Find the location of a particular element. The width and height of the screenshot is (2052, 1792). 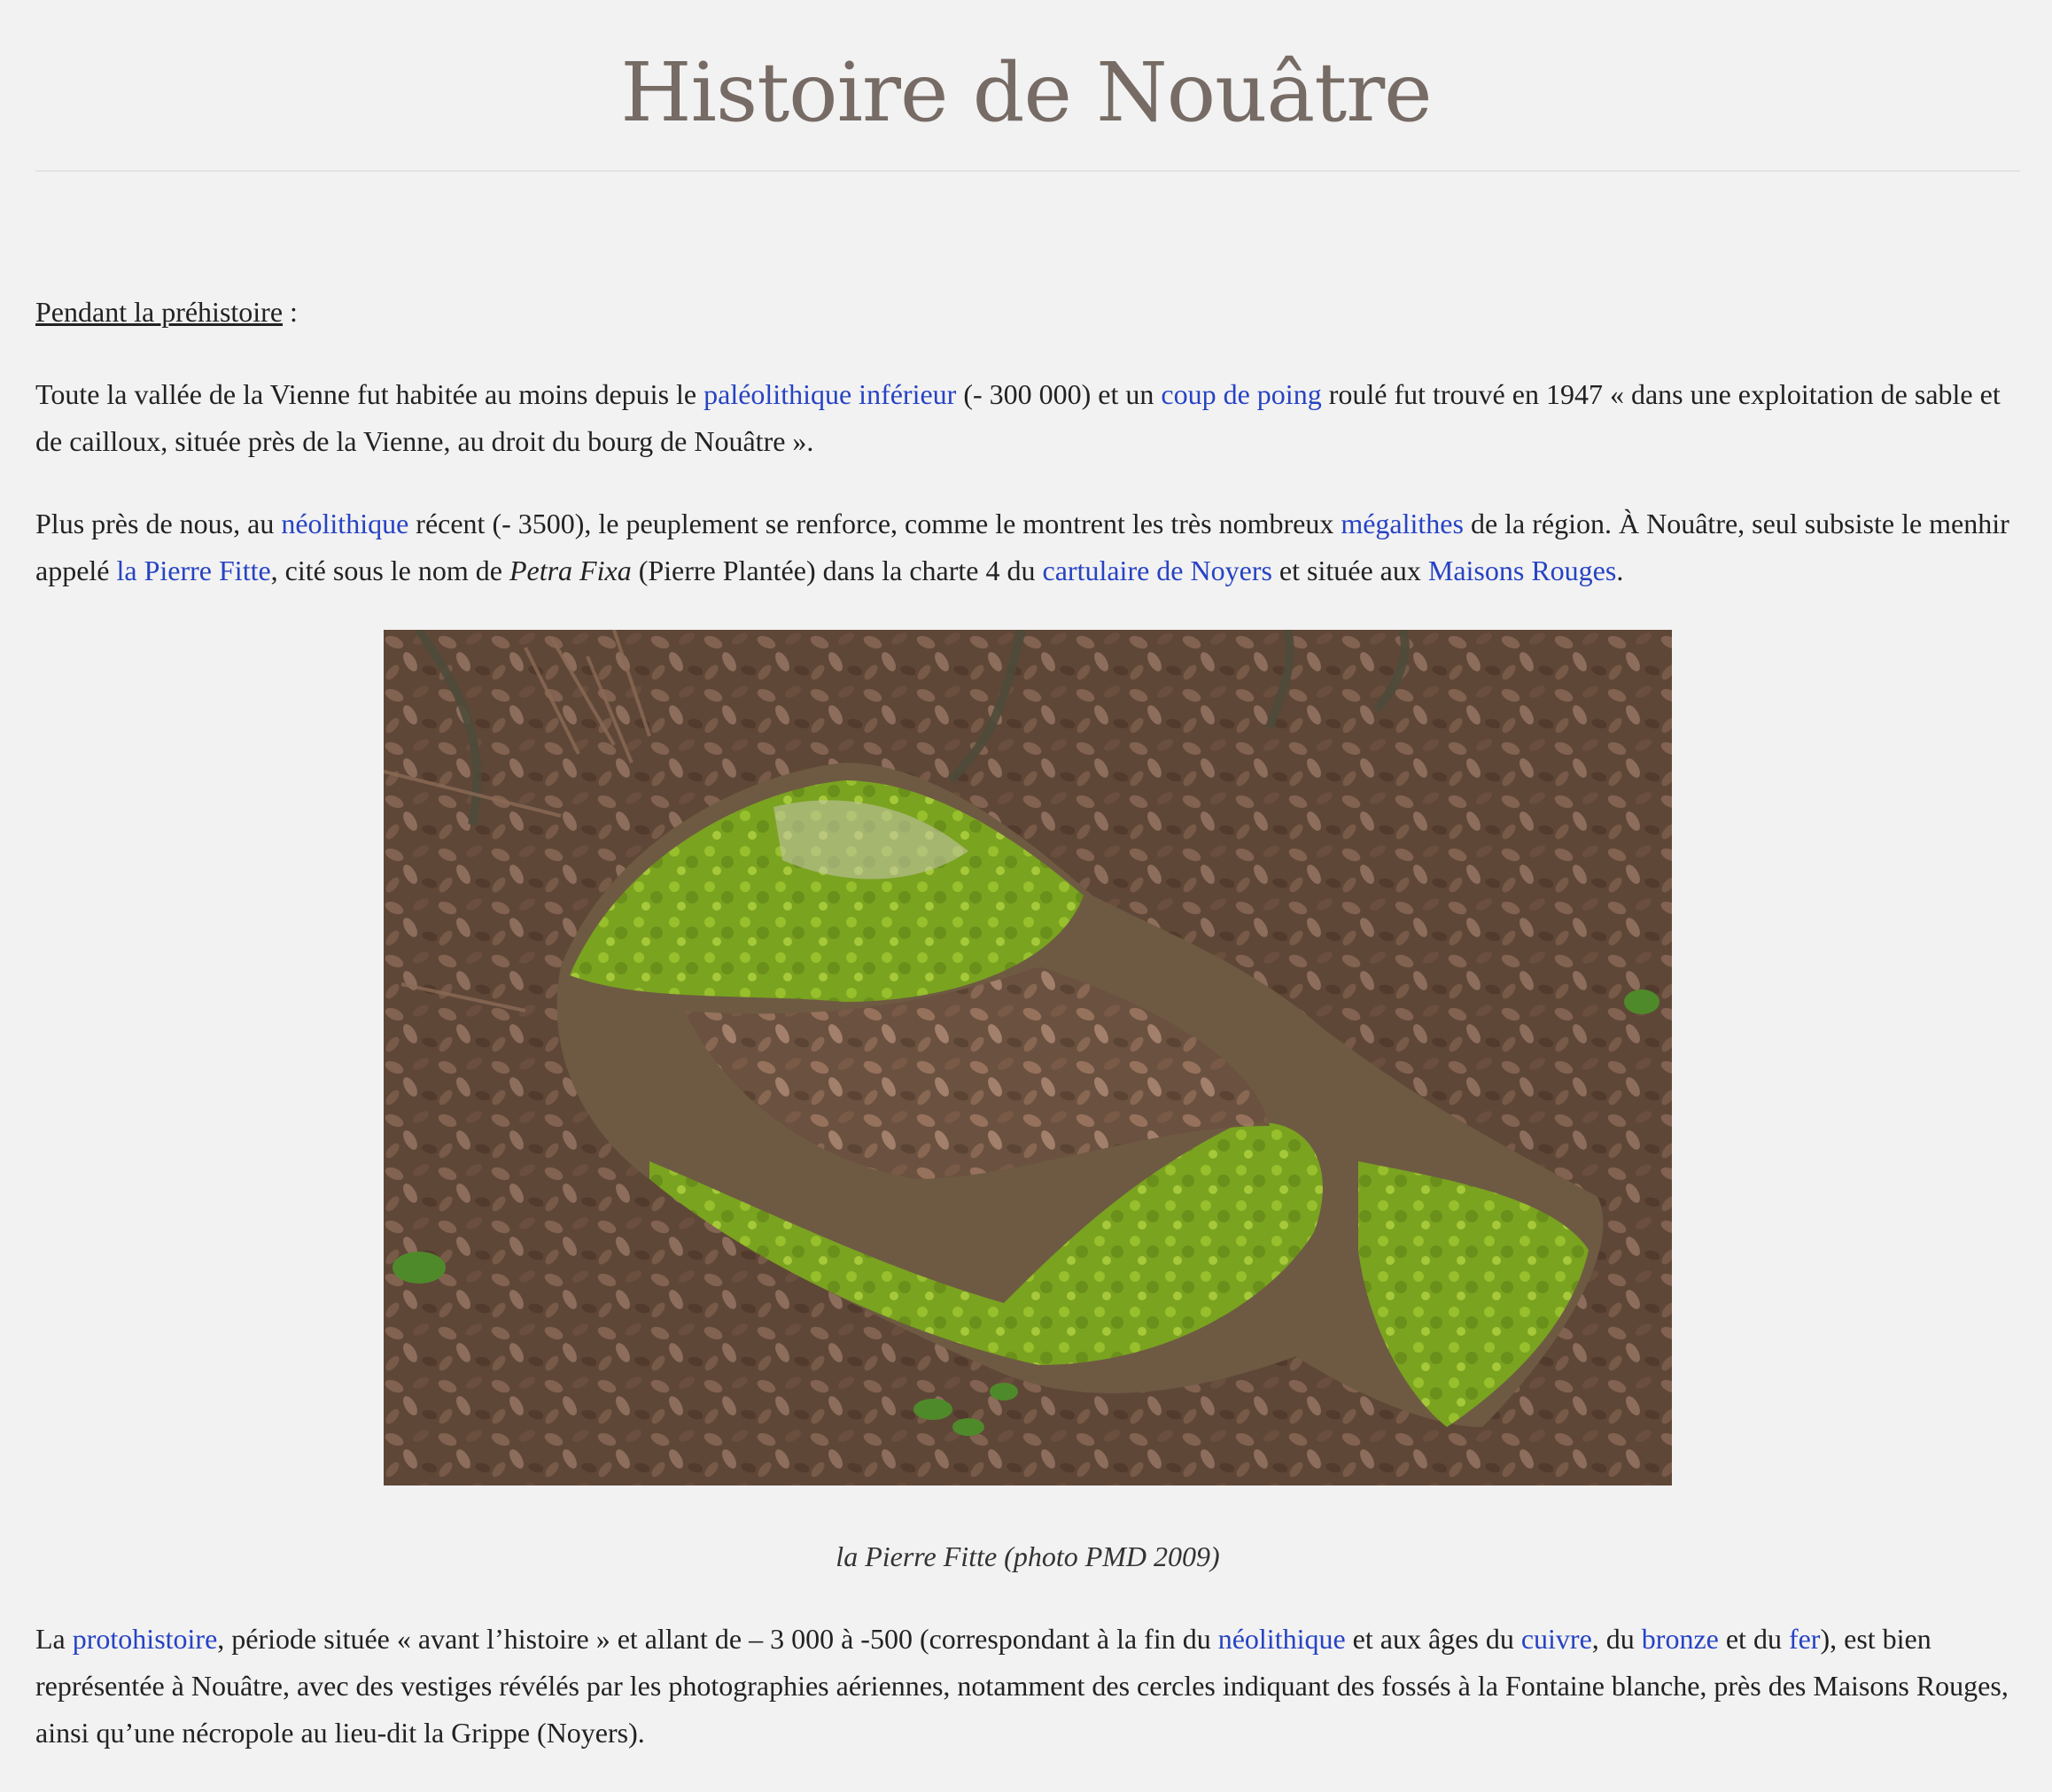

link-neolithique: néolithique is located at coordinates (345, 523).